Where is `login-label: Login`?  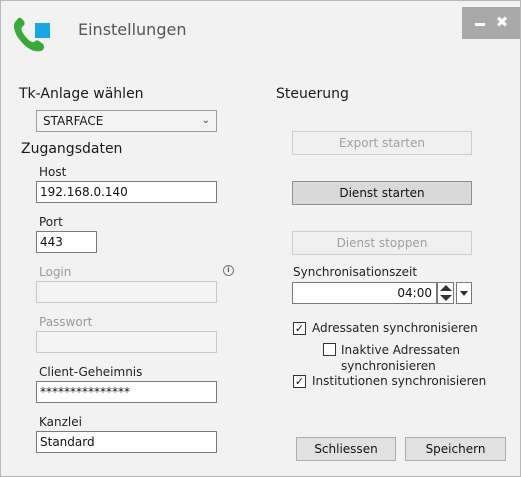
login-label: Login is located at coordinates (55, 272).